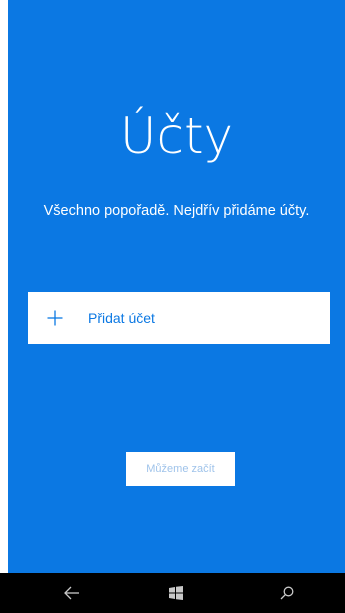 This screenshot has height=613, width=345. I want to click on add-account-label: Přidat účet, so click(121, 318).